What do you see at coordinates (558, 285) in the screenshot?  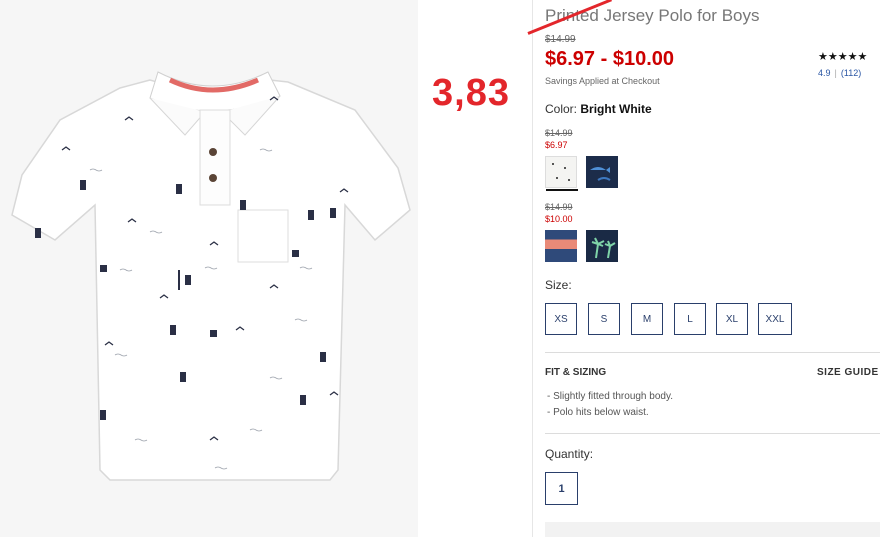 I see `size-label: Size:` at bounding box center [558, 285].